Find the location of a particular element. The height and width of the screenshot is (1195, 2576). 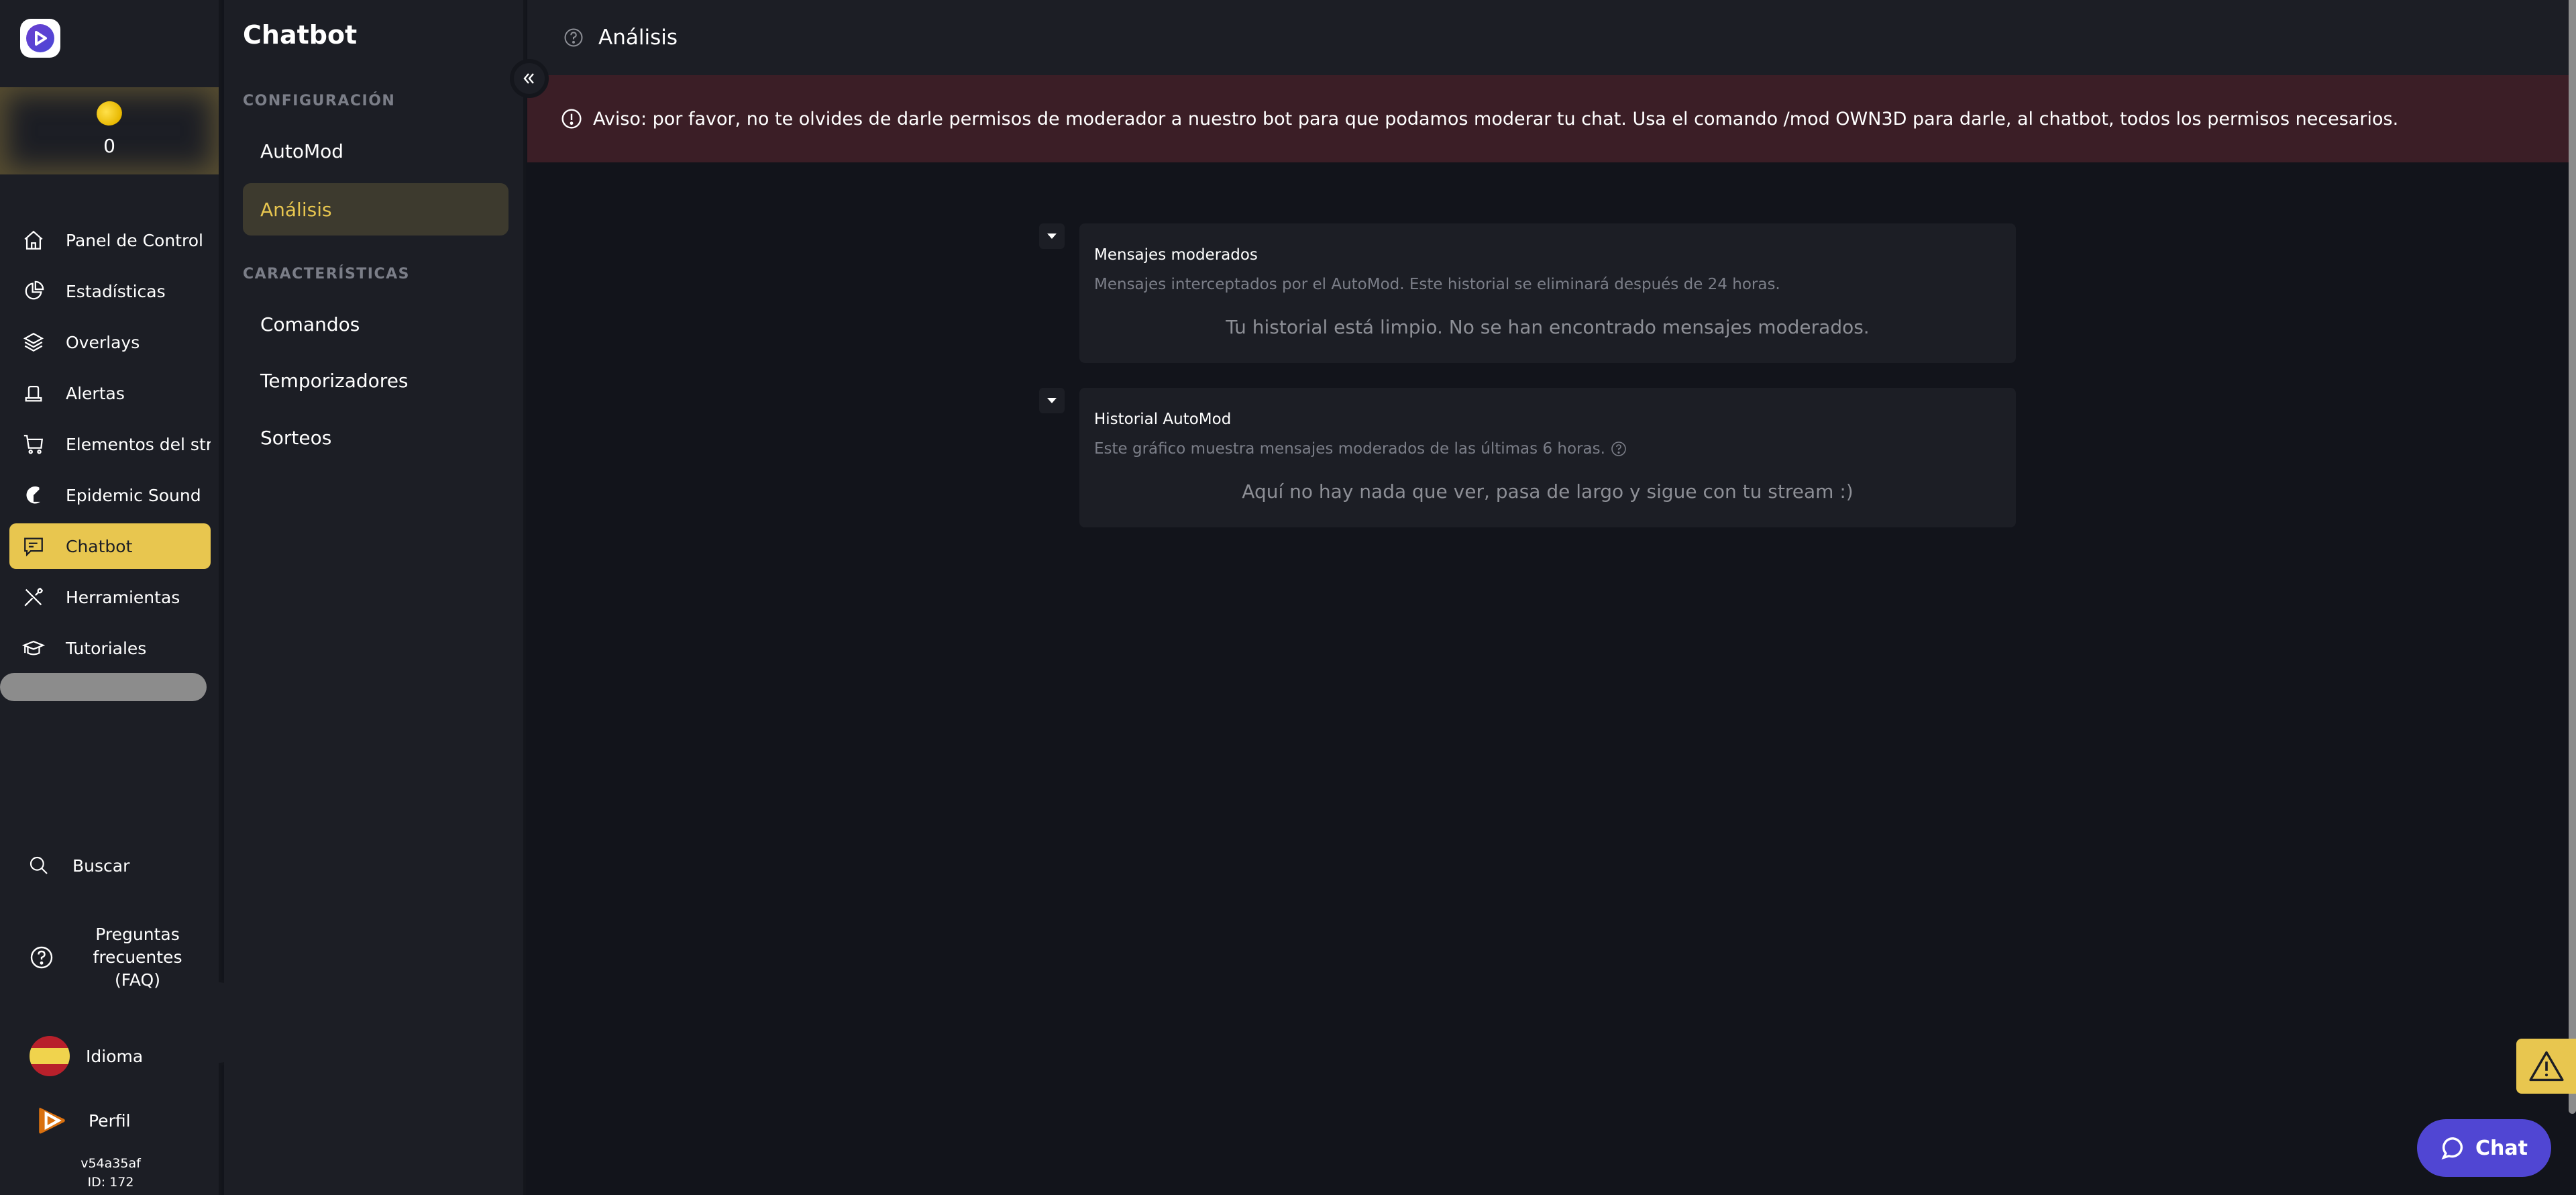

faq-label: Preguntas frecuentes (FAQ) is located at coordinates (137, 957).